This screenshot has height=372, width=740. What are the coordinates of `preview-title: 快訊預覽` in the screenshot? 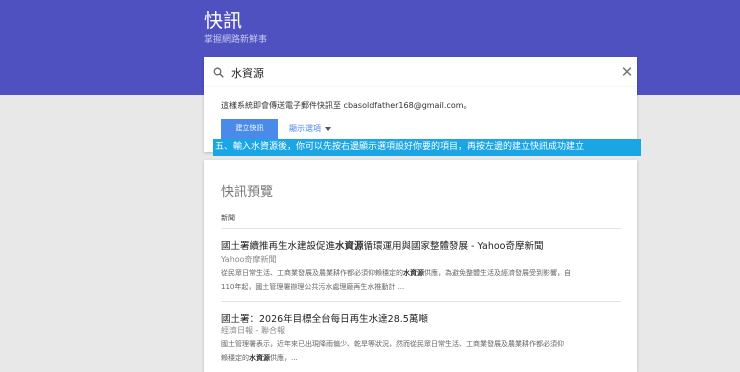 It's located at (247, 192).